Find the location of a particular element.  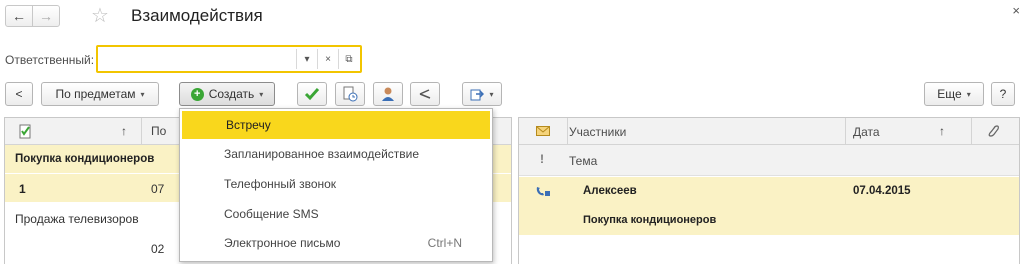

column-header-topic: Тема is located at coordinates (583, 161).